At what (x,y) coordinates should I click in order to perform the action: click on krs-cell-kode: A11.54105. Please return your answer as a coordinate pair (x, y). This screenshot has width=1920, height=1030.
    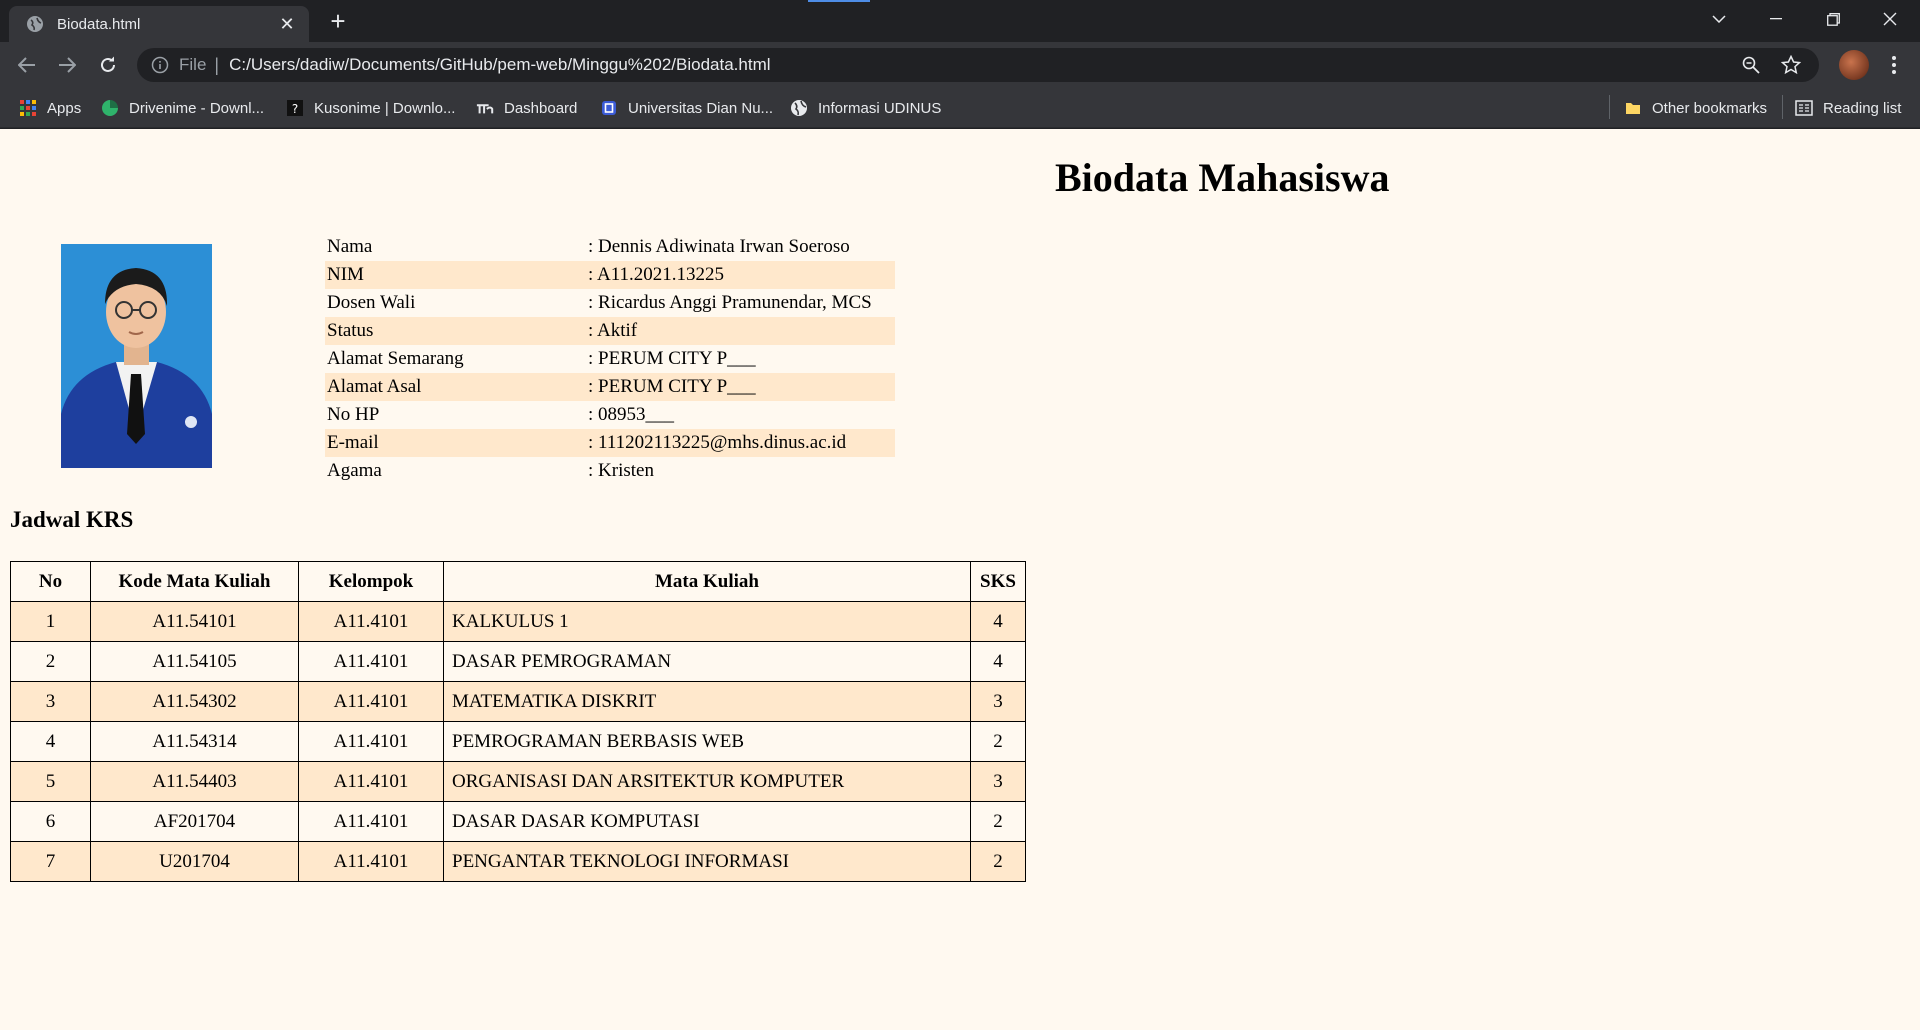
    Looking at the image, I should click on (194, 661).